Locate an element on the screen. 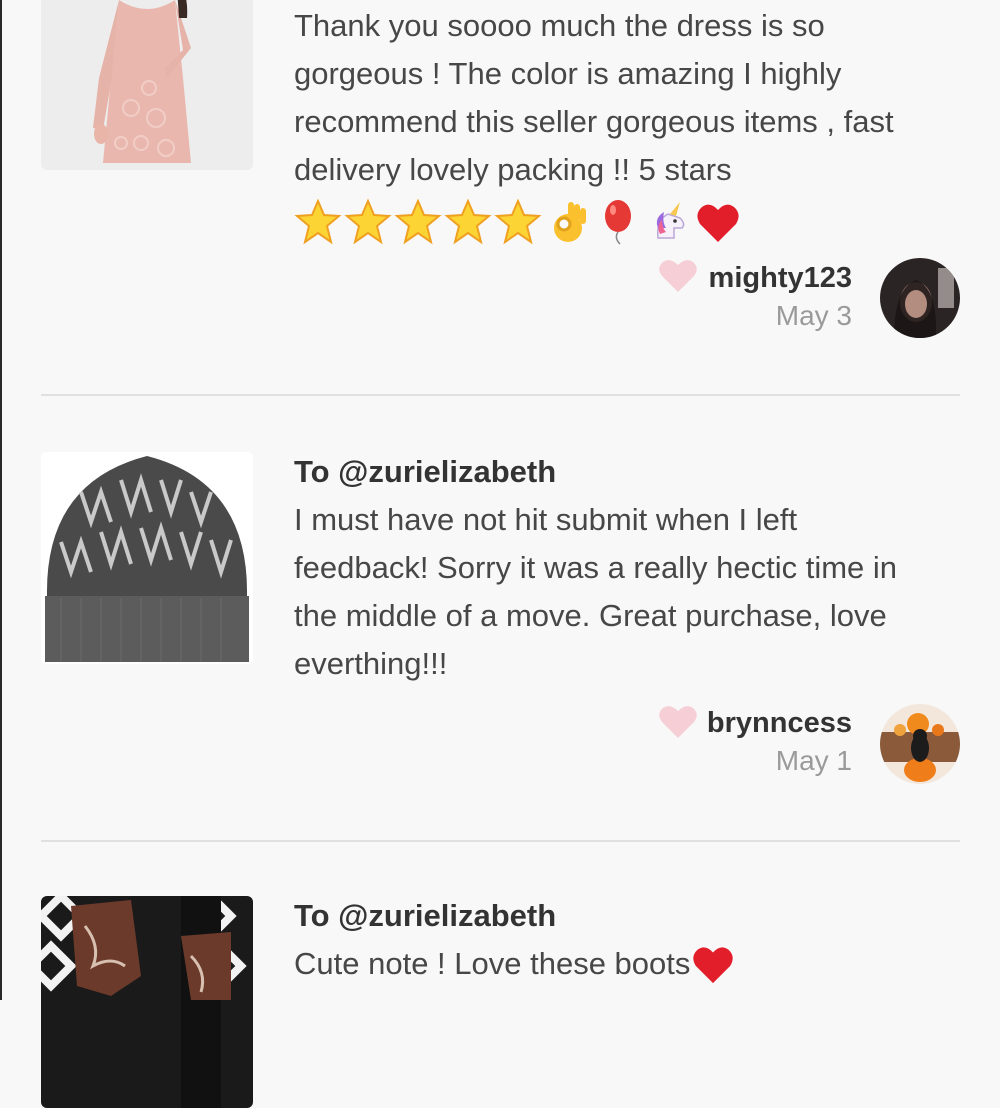  review-text-content: Cute note ! Love these boots is located at coordinates (492, 963).